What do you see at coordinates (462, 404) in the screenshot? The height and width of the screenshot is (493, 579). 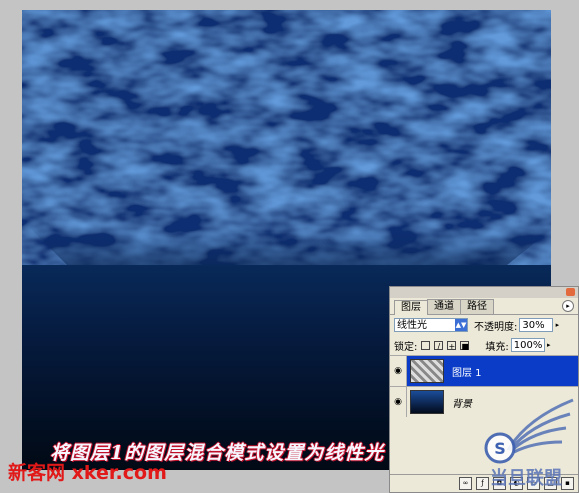 I see `layer-name: 背景` at bounding box center [462, 404].